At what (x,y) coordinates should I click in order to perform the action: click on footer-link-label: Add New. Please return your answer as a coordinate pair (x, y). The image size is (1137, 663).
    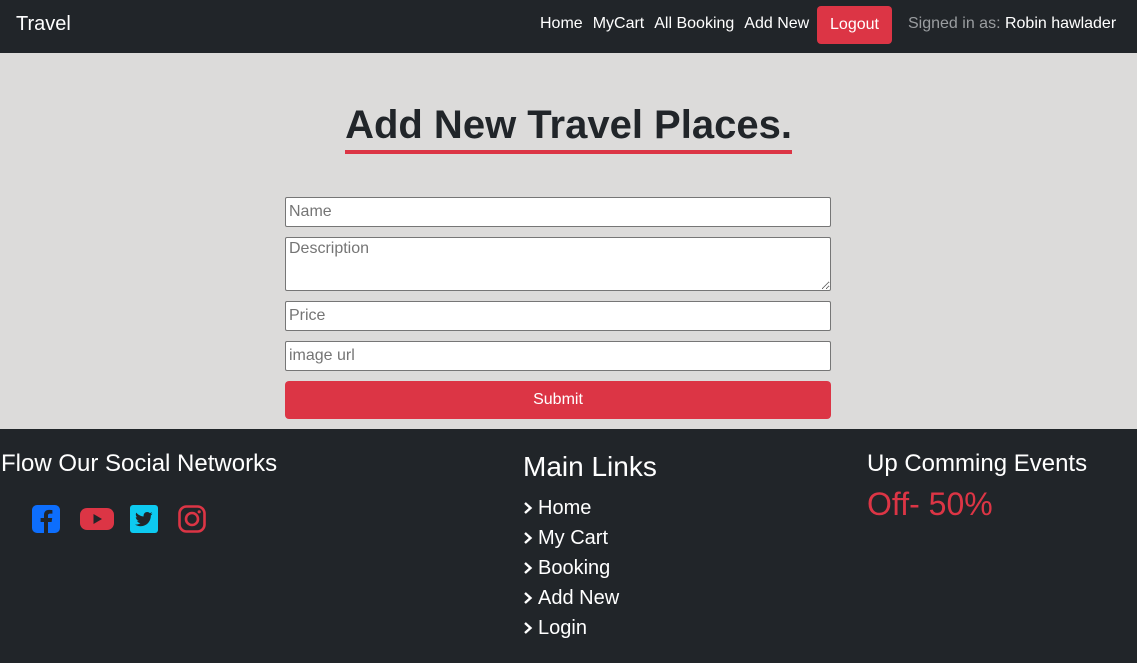
    Looking at the image, I should click on (579, 597).